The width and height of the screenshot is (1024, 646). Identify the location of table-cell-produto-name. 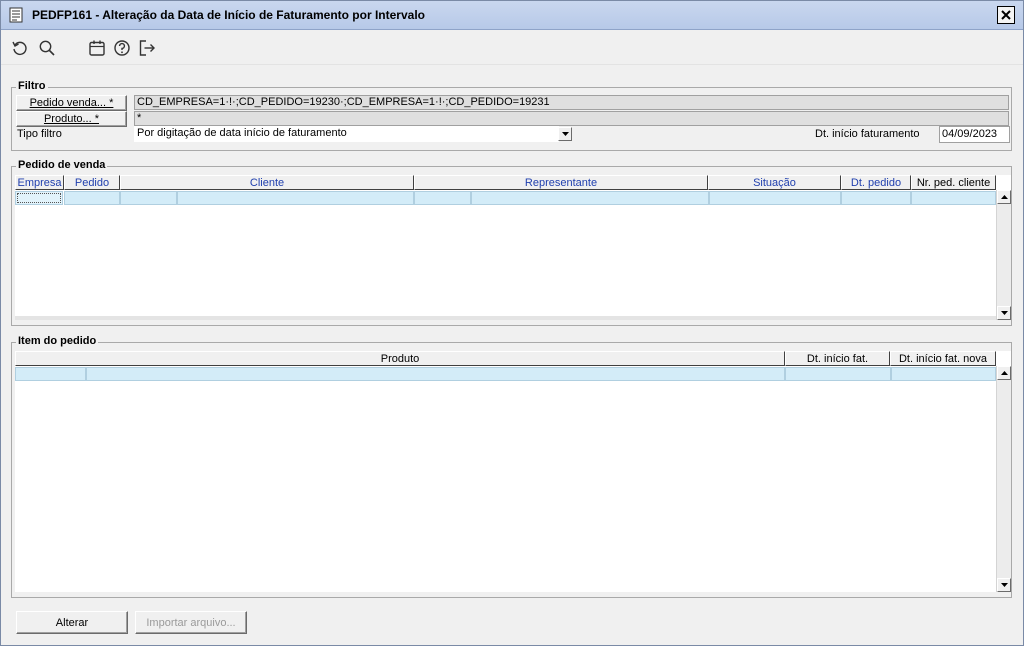
(435, 374).